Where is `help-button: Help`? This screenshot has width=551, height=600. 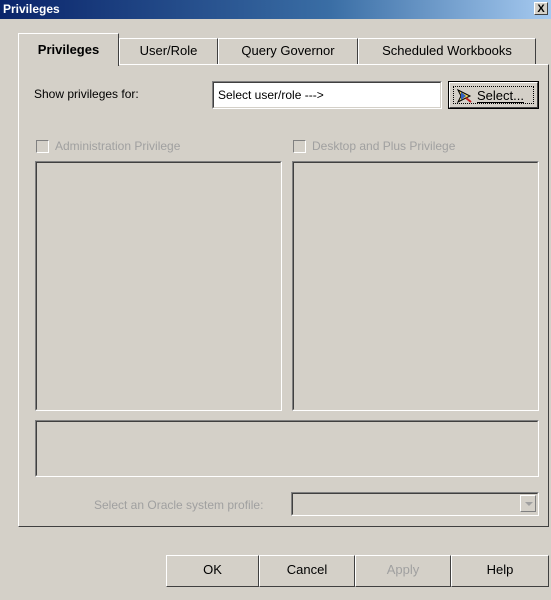 help-button: Help is located at coordinates (500, 571).